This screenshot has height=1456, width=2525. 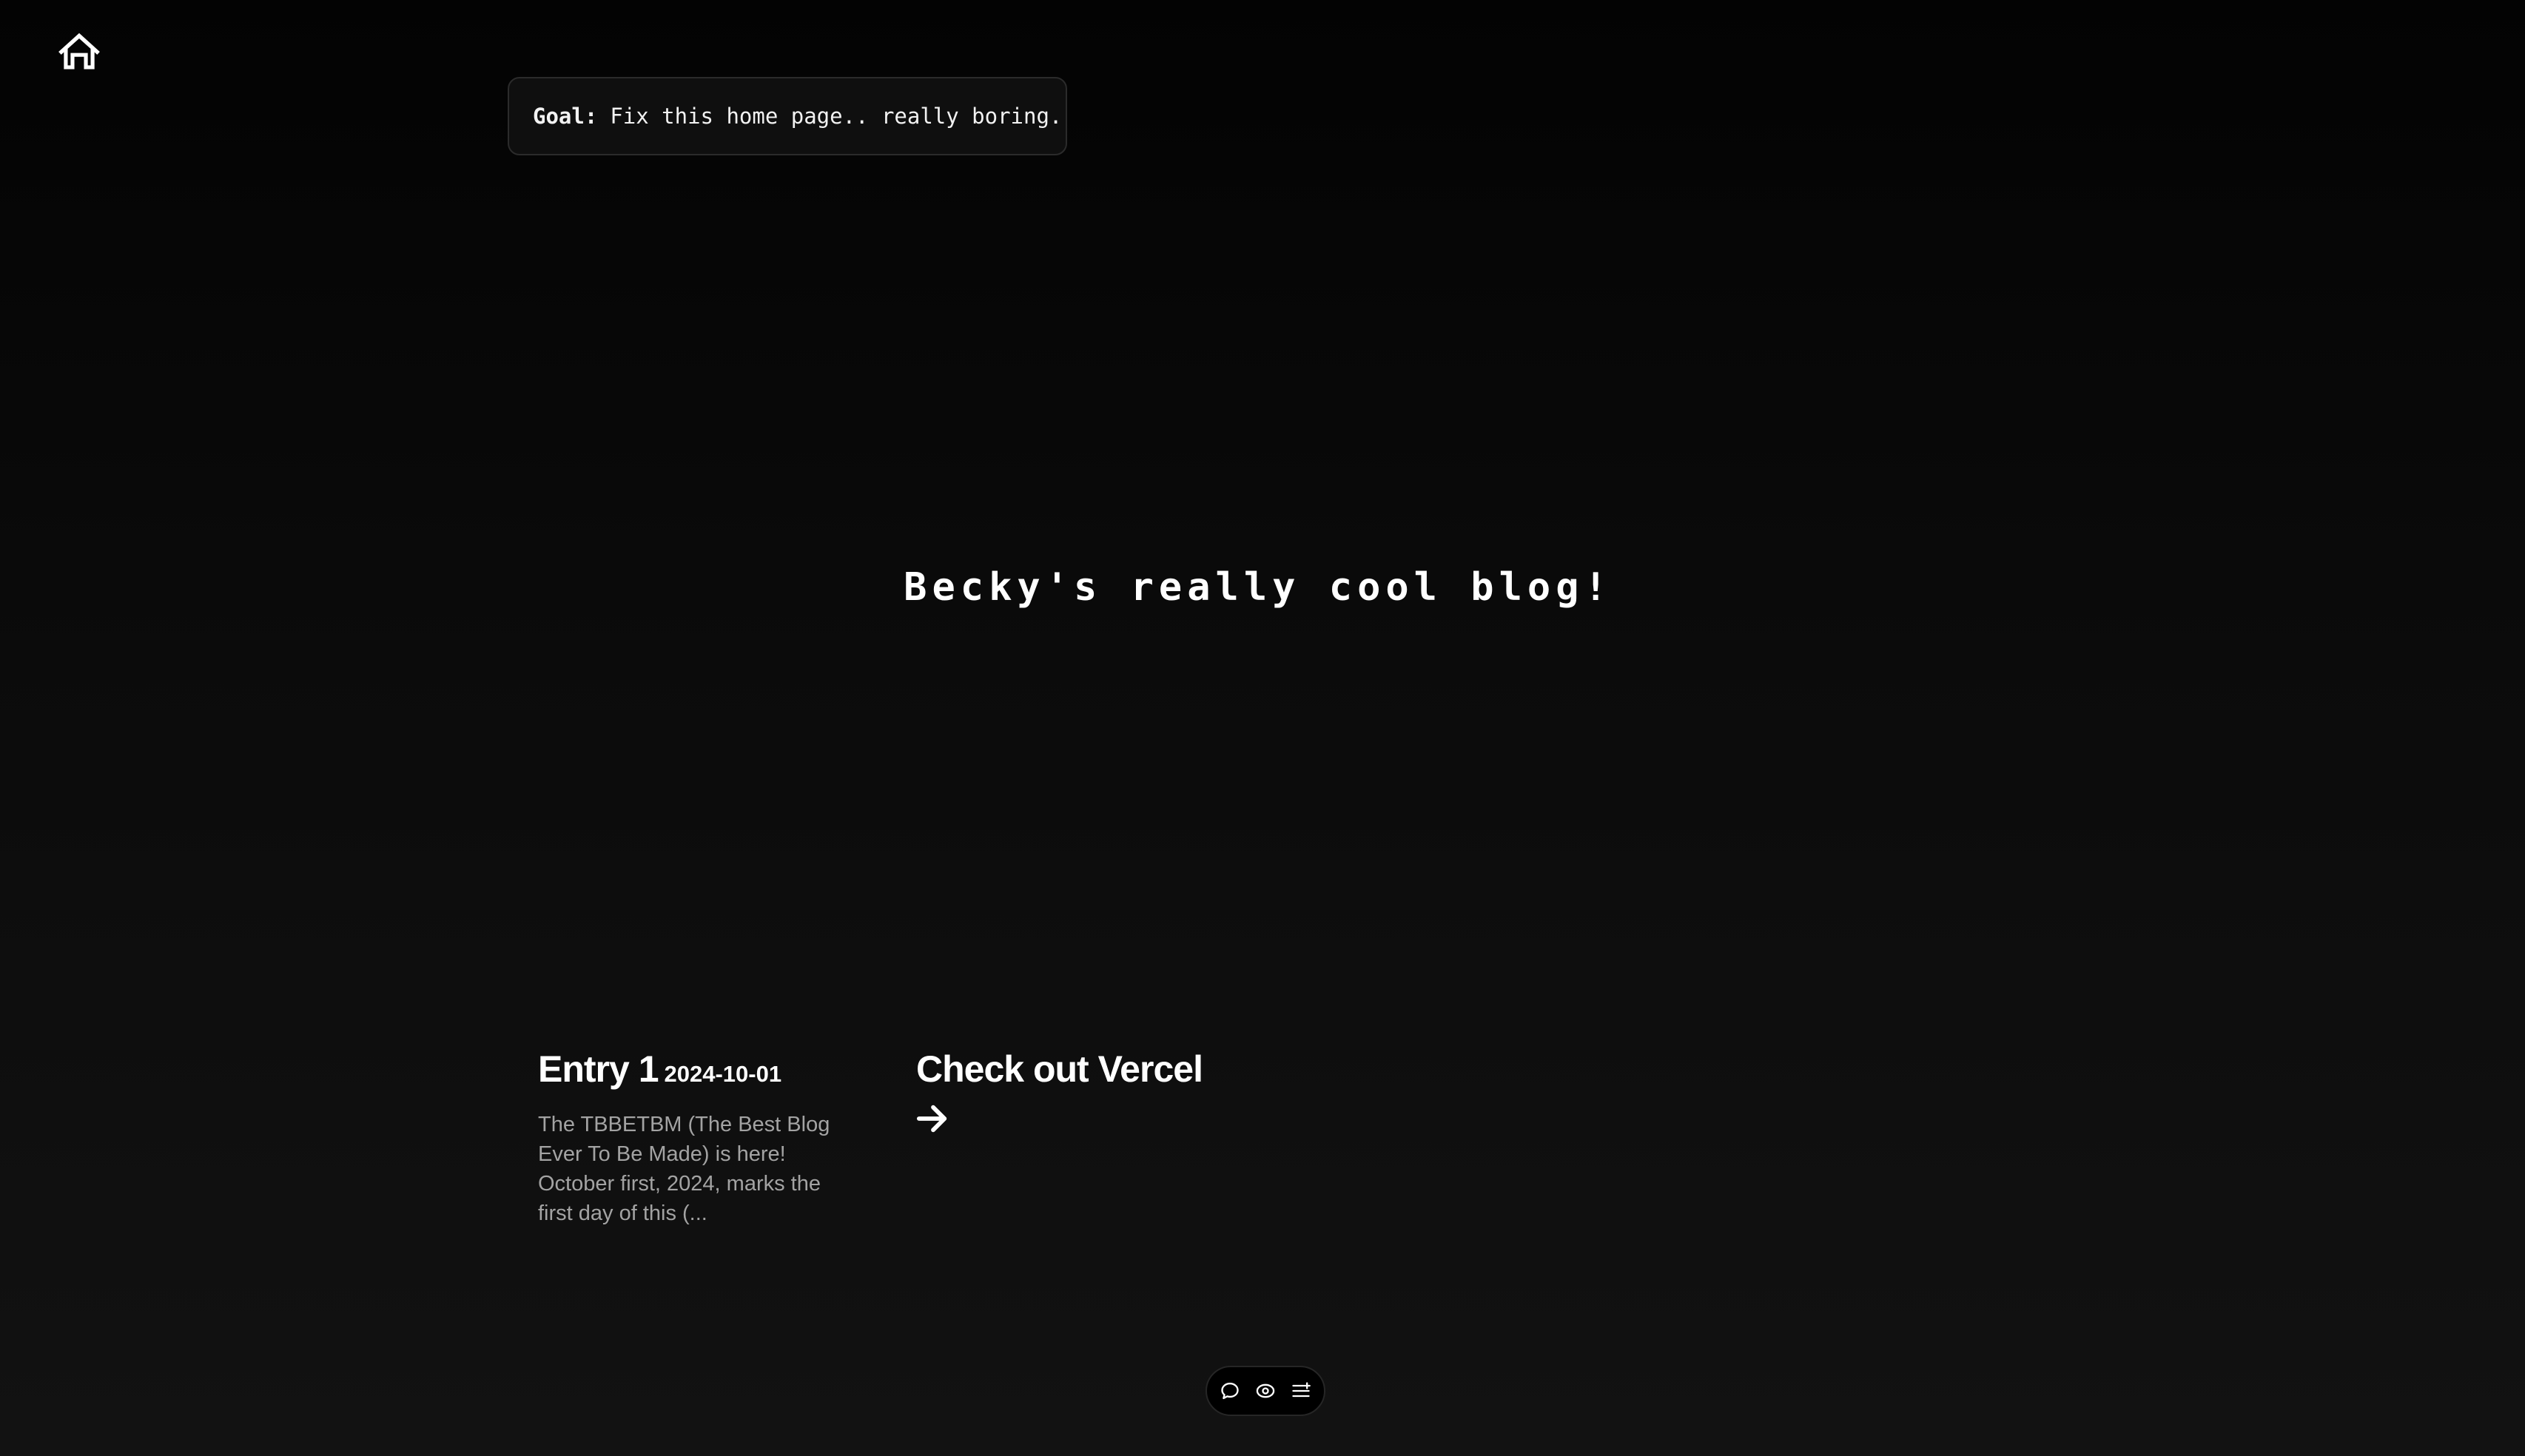 I want to click on arrow-right-icon, so click(x=932, y=1119).